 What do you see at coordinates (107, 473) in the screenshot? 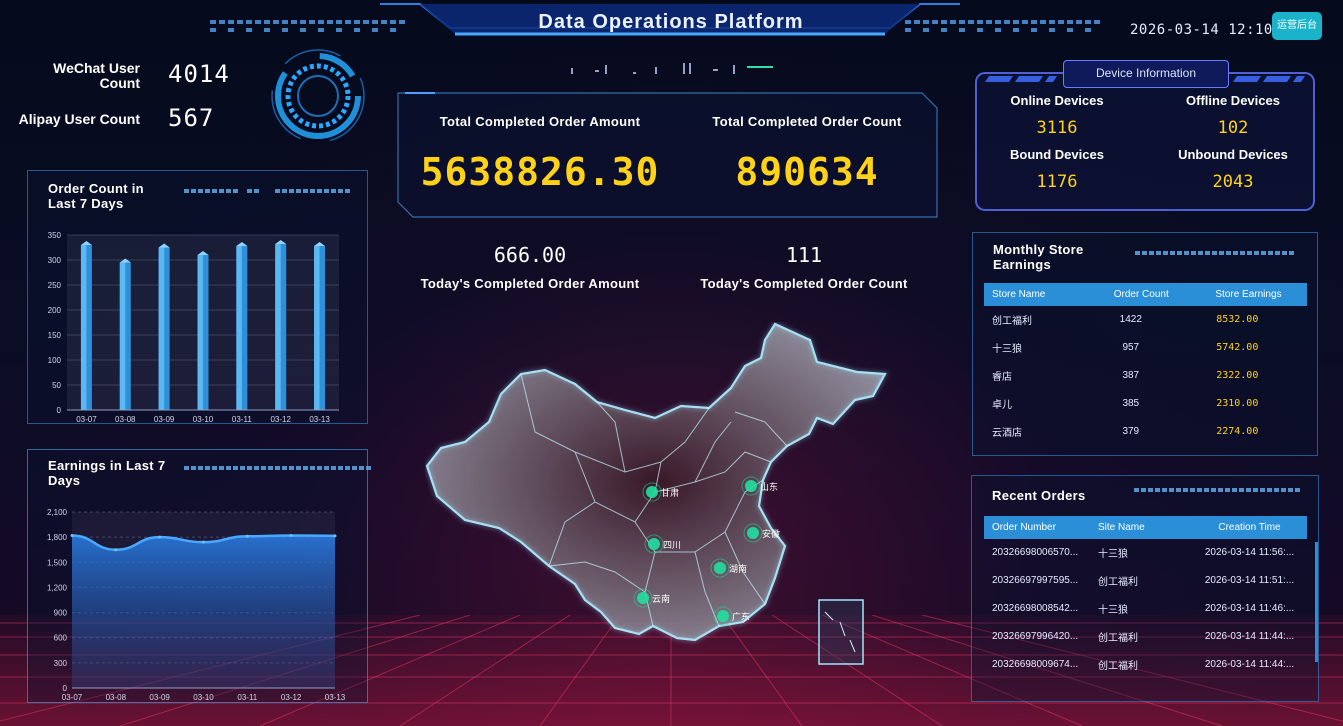
I see `earnings-title: Earnings in Last 7 Days` at bounding box center [107, 473].